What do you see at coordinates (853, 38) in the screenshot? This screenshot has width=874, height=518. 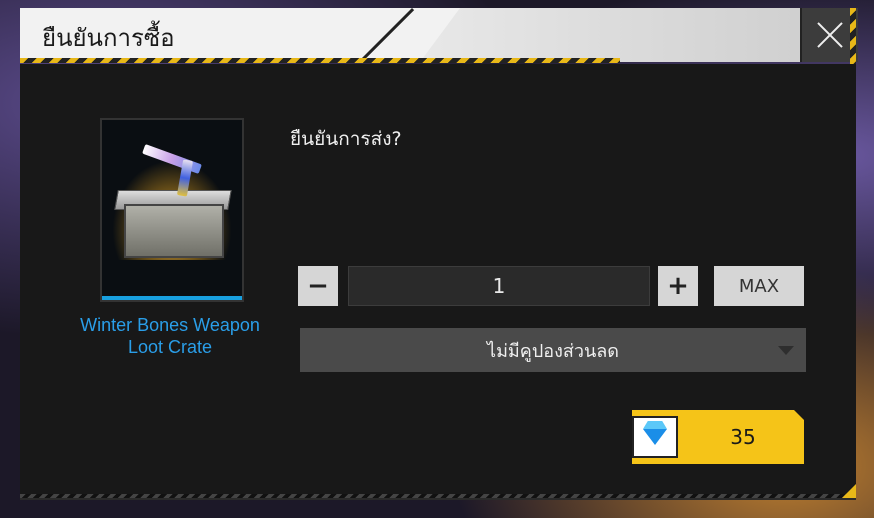 I see `hazard-stripe-right` at bounding box center [853, 38].